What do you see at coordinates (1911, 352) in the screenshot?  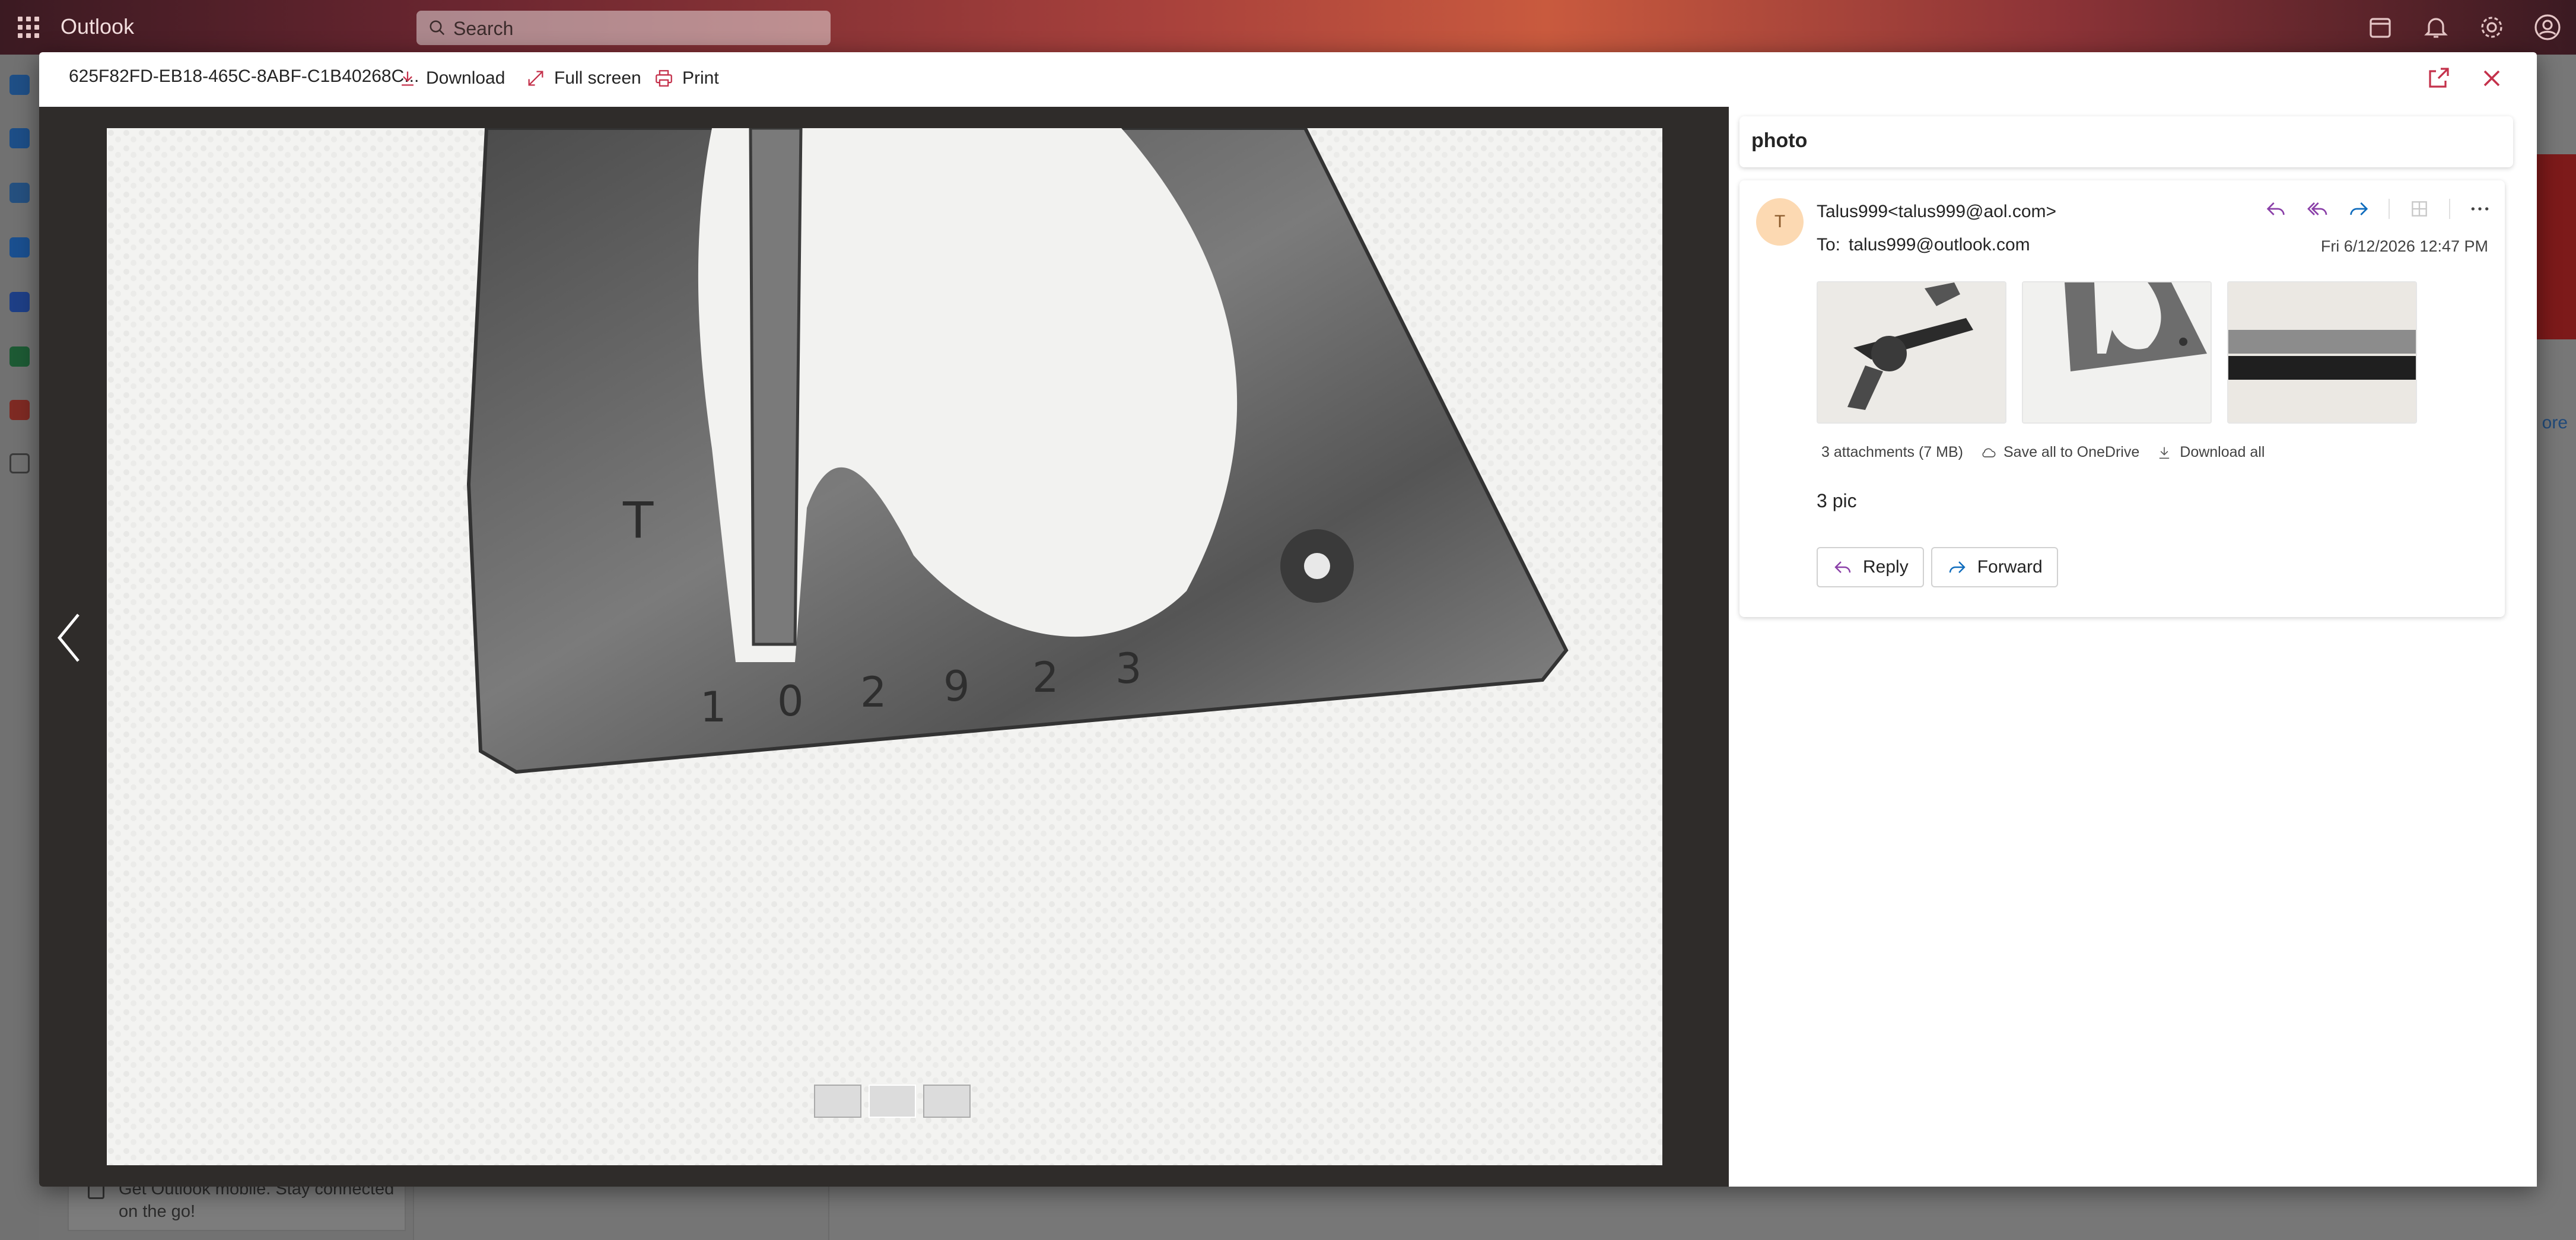 I see `attachment-thumb-revolver` at bounding box center [1911, 352].